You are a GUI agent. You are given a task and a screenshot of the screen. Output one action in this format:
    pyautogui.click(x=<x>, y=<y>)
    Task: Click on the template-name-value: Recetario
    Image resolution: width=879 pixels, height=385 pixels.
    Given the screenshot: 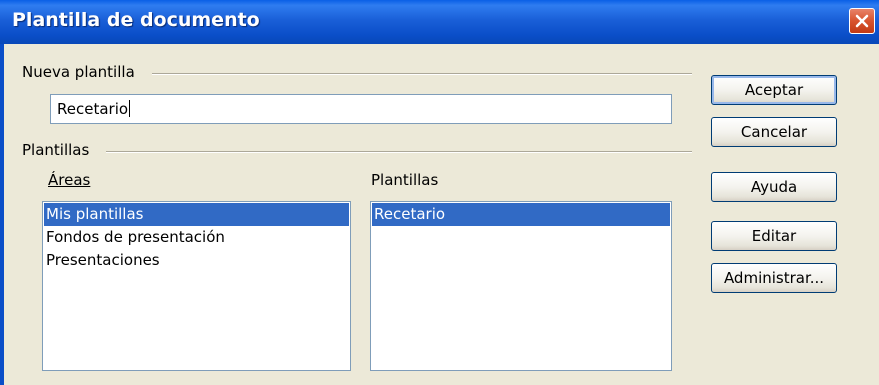 What is the action you would take?
    pyautogui.click(x=93, y=109)
    